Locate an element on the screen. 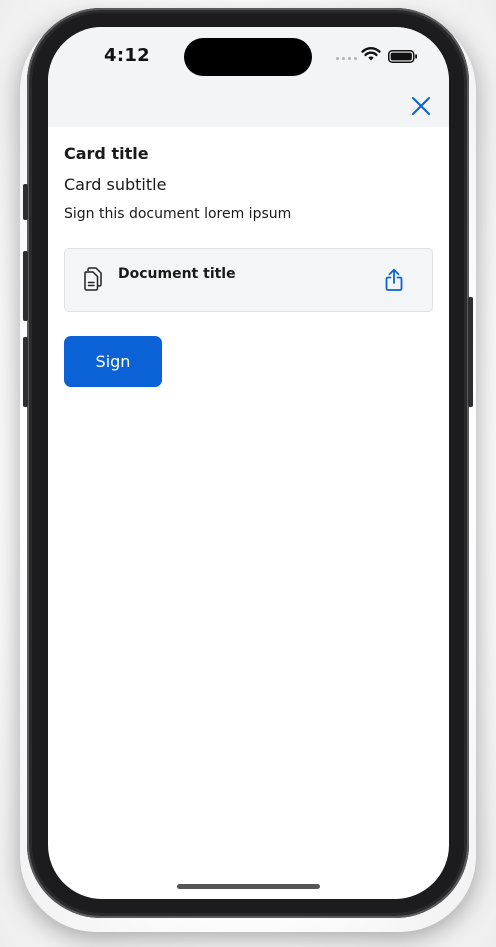 The image size is (496, 947). document-title: Document title is located at coordinates (177, 274).